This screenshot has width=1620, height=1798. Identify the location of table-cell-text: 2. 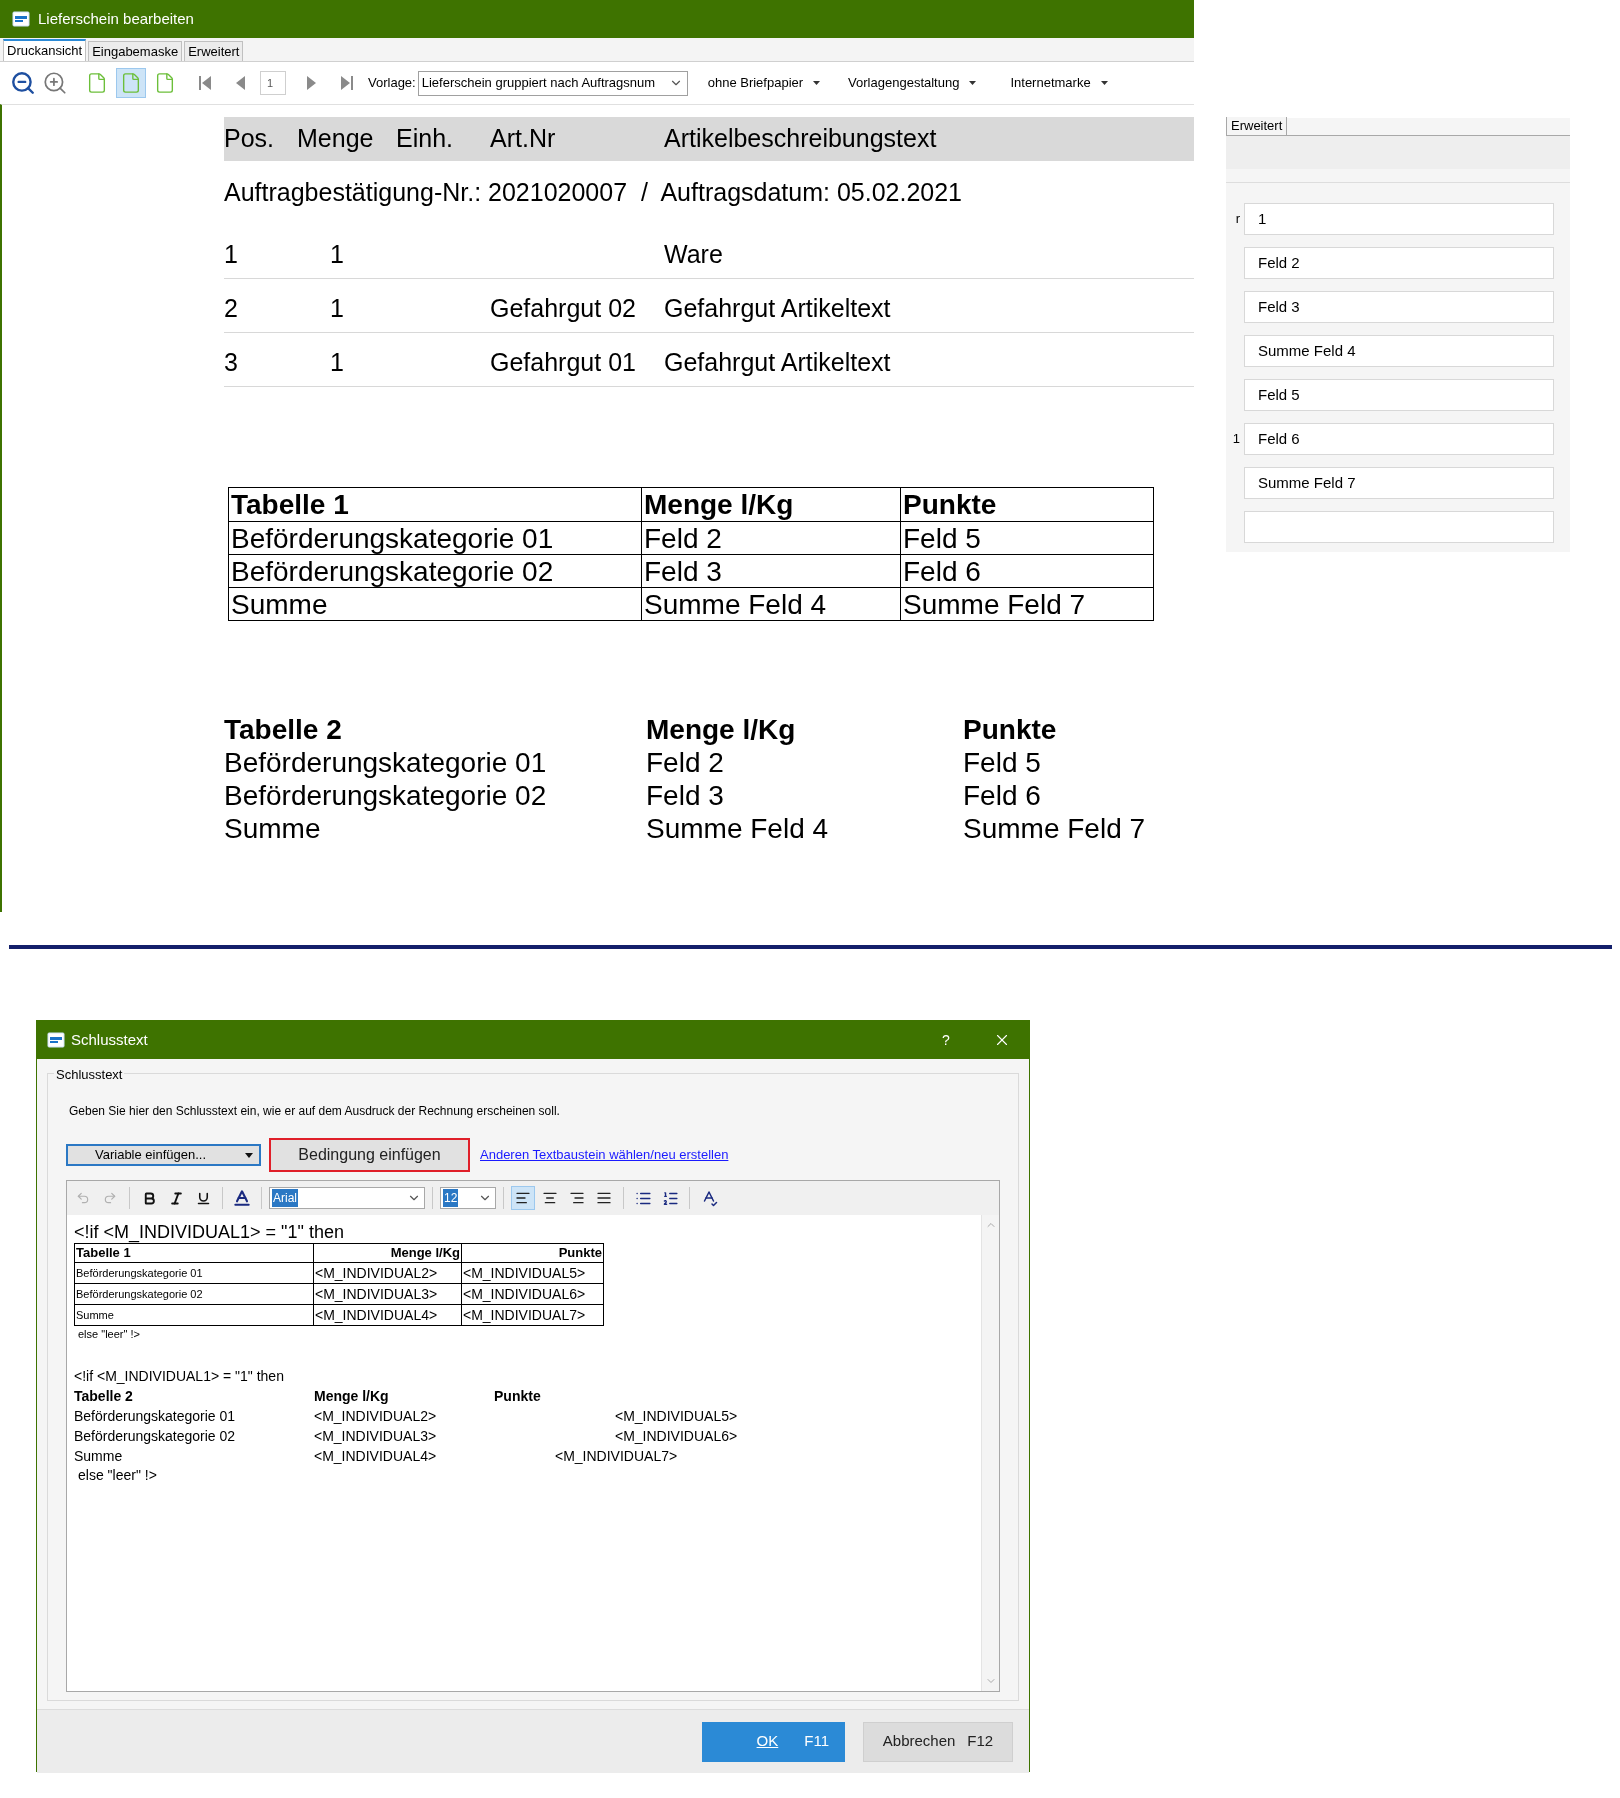
(231, 308).